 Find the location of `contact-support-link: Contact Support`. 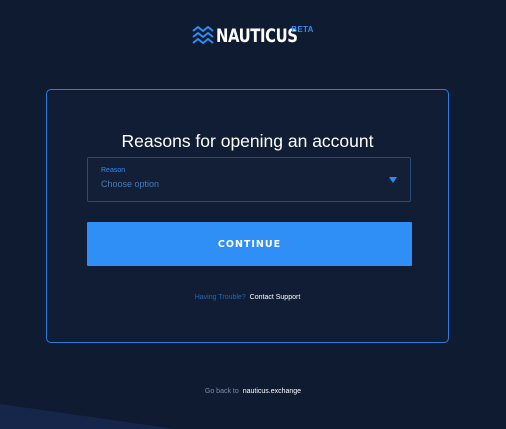

contact-support-link: Contact Support is located at coordinates (275, 297).